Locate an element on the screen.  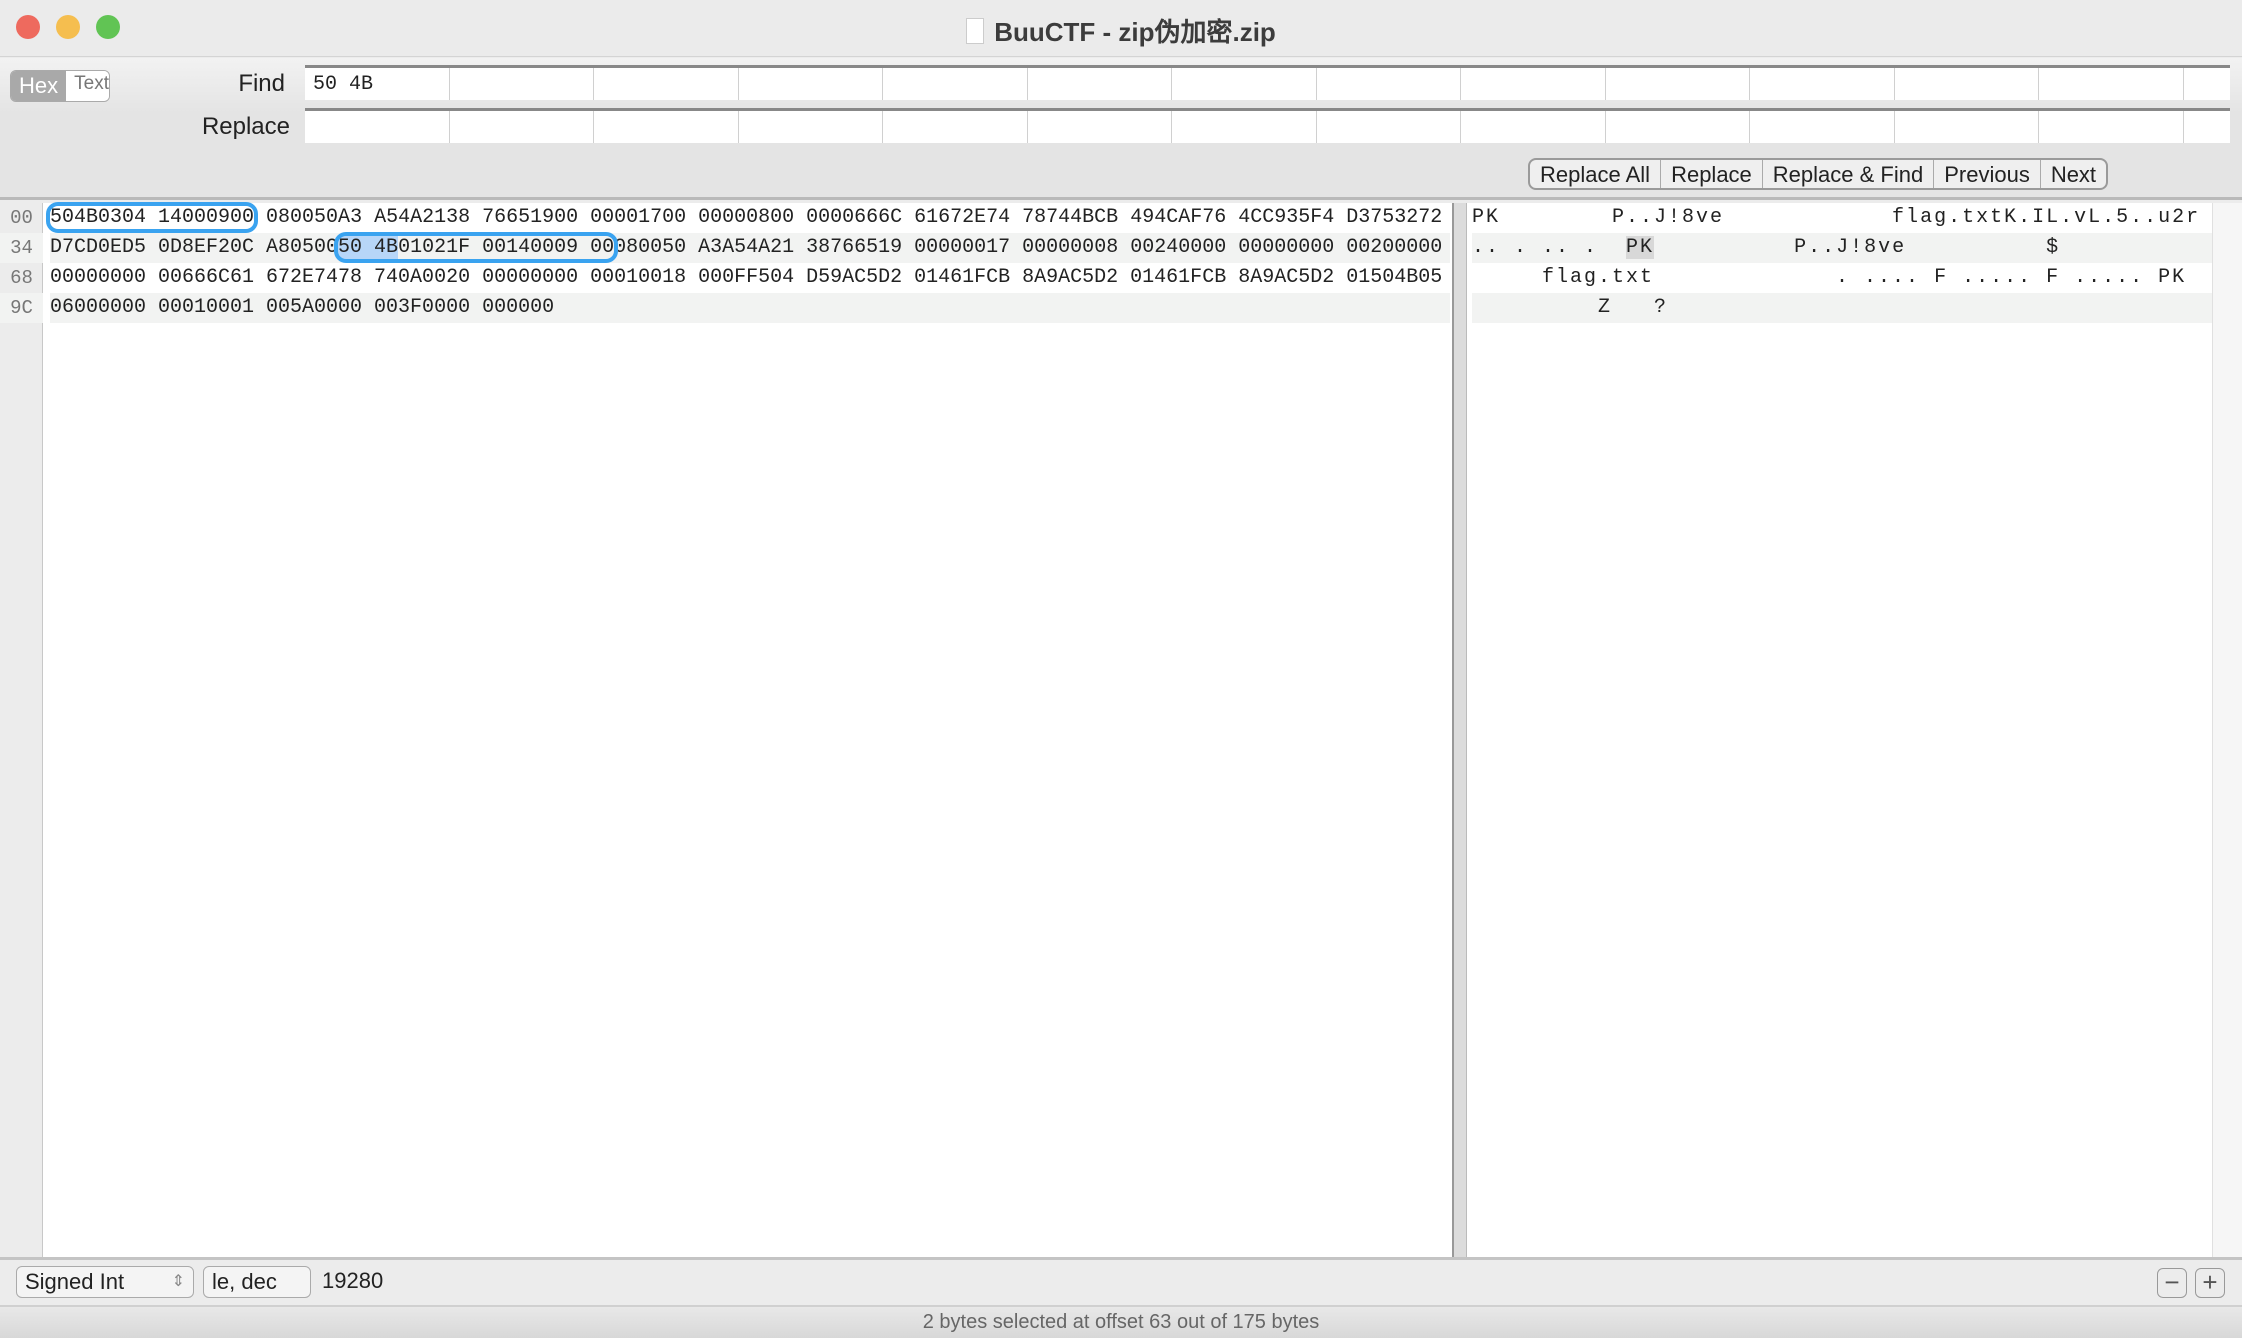
minus-icon: − is located at coordinates (2172, 1283).